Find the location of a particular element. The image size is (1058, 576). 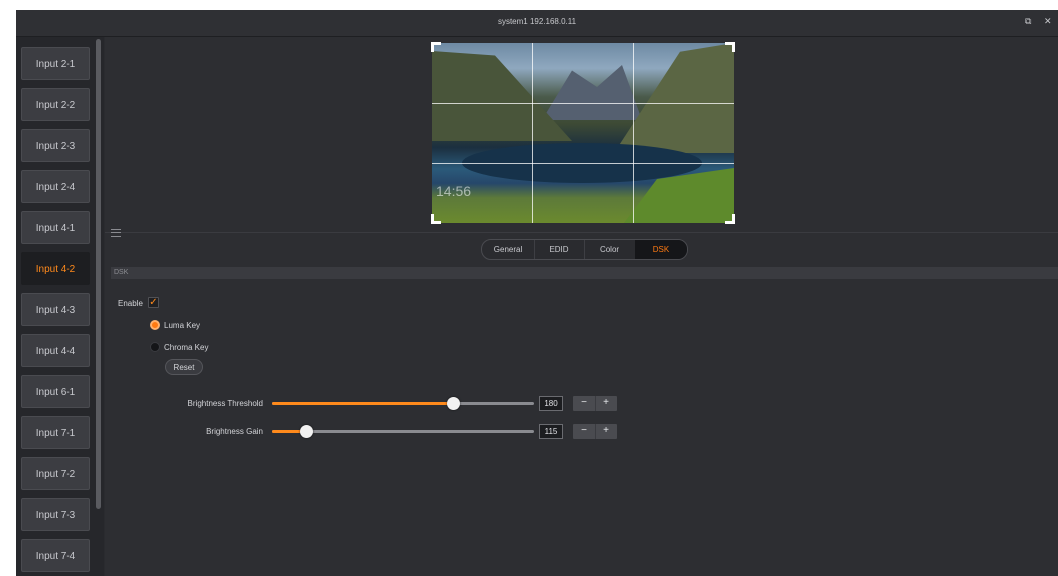

enable-label: Enable is located at coordinates (130, 303).